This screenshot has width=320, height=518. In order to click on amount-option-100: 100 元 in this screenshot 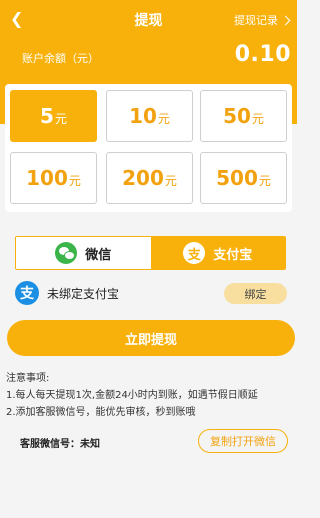, I will do `click(53, 178)`.